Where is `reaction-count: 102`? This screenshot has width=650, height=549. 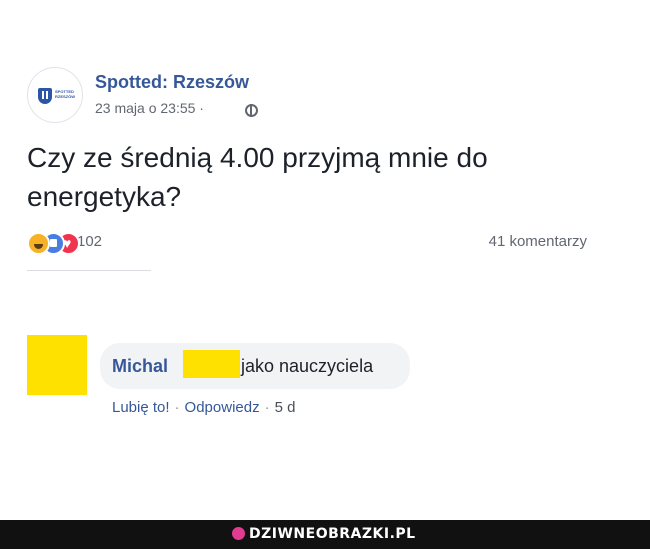 reaction-count: 102 is located at coordinates (89, 241).